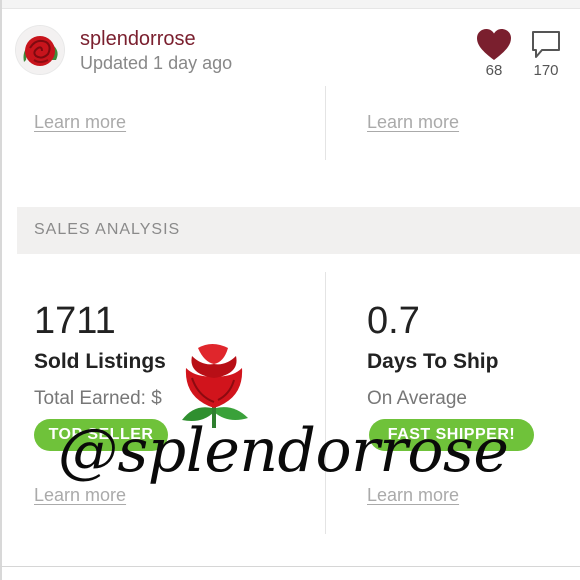 The width and height of the screenshot is (580, 580). What do you see at coordinates (298, 230) in the screenshot?
I see `section-header: SALES ANALYSIS` at bounding box center [298, 230].